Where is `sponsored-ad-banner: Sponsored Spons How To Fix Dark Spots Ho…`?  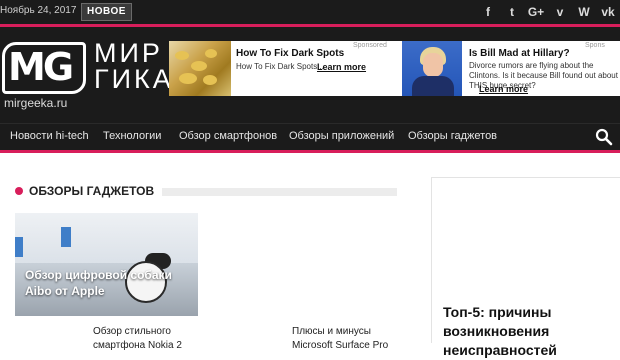 sponsored-ad-banner: Sponsored Spons How To Fix Dark Spots Ho… is located at coordinates (394, 68).